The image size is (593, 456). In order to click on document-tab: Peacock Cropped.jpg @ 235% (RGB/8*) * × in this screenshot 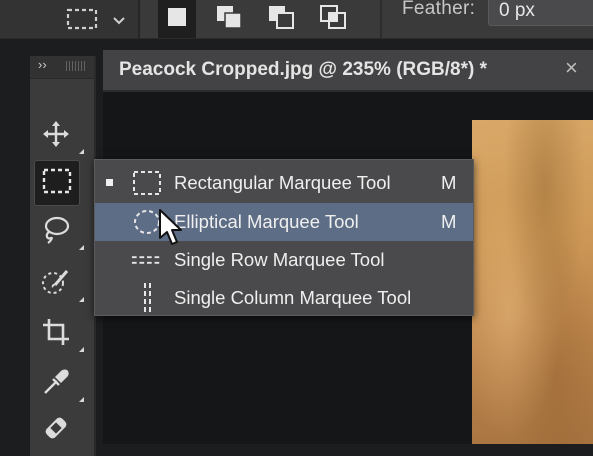, I will do `click(348, 71)`.